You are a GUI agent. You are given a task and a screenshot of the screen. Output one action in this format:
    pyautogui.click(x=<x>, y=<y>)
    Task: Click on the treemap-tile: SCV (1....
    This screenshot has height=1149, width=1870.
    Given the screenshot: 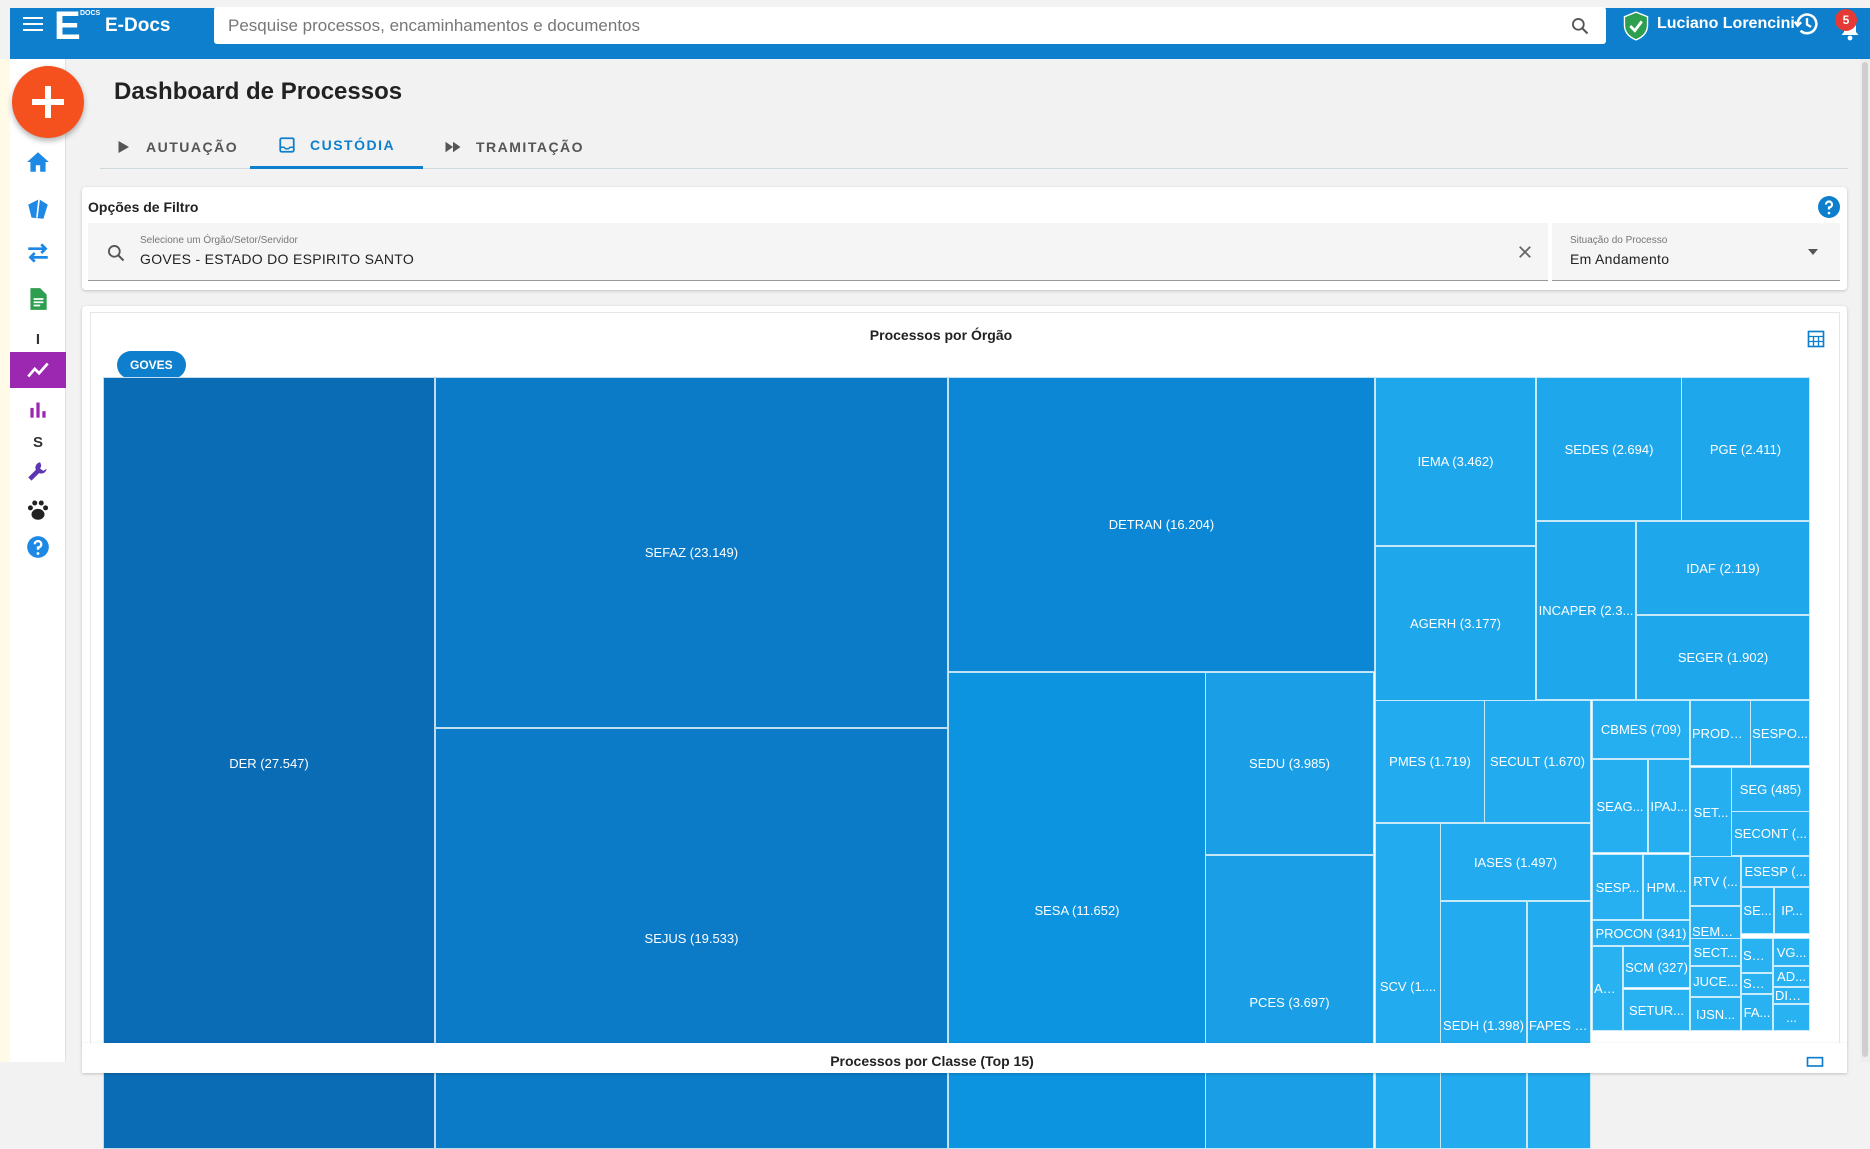 What is the action you would take?
    pyautogui.click(x=1408, y=986)
    